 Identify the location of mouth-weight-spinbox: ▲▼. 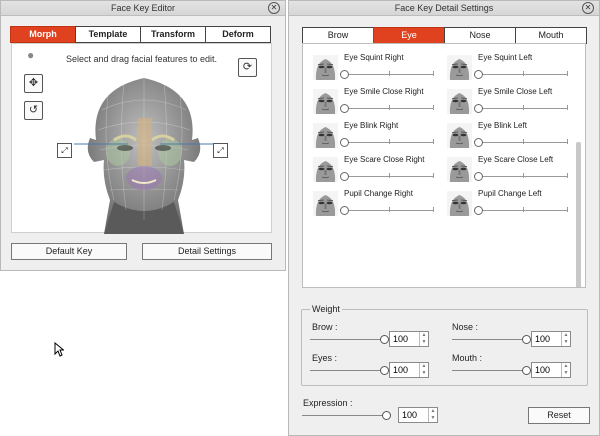
(551, 370).